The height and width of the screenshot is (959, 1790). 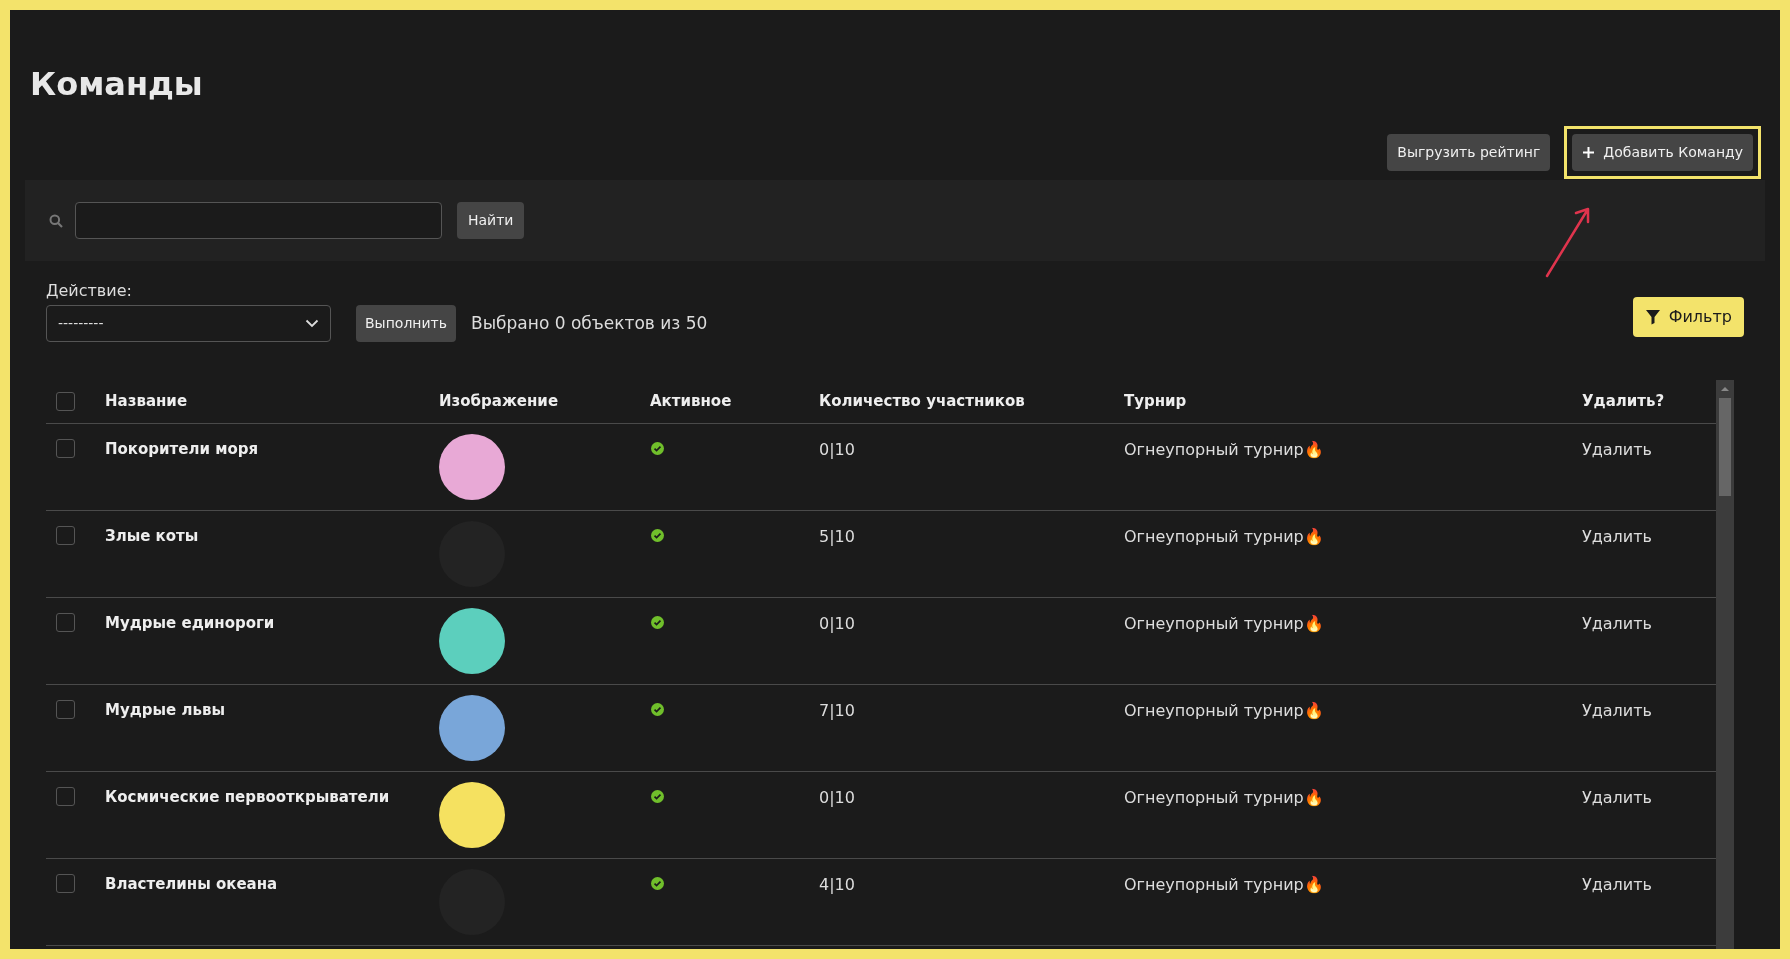 What do you see at coordinates (247, 797) in the screenshot?
I see `team-name: Космические первооткрыватели` at bounding box center [247, 797].